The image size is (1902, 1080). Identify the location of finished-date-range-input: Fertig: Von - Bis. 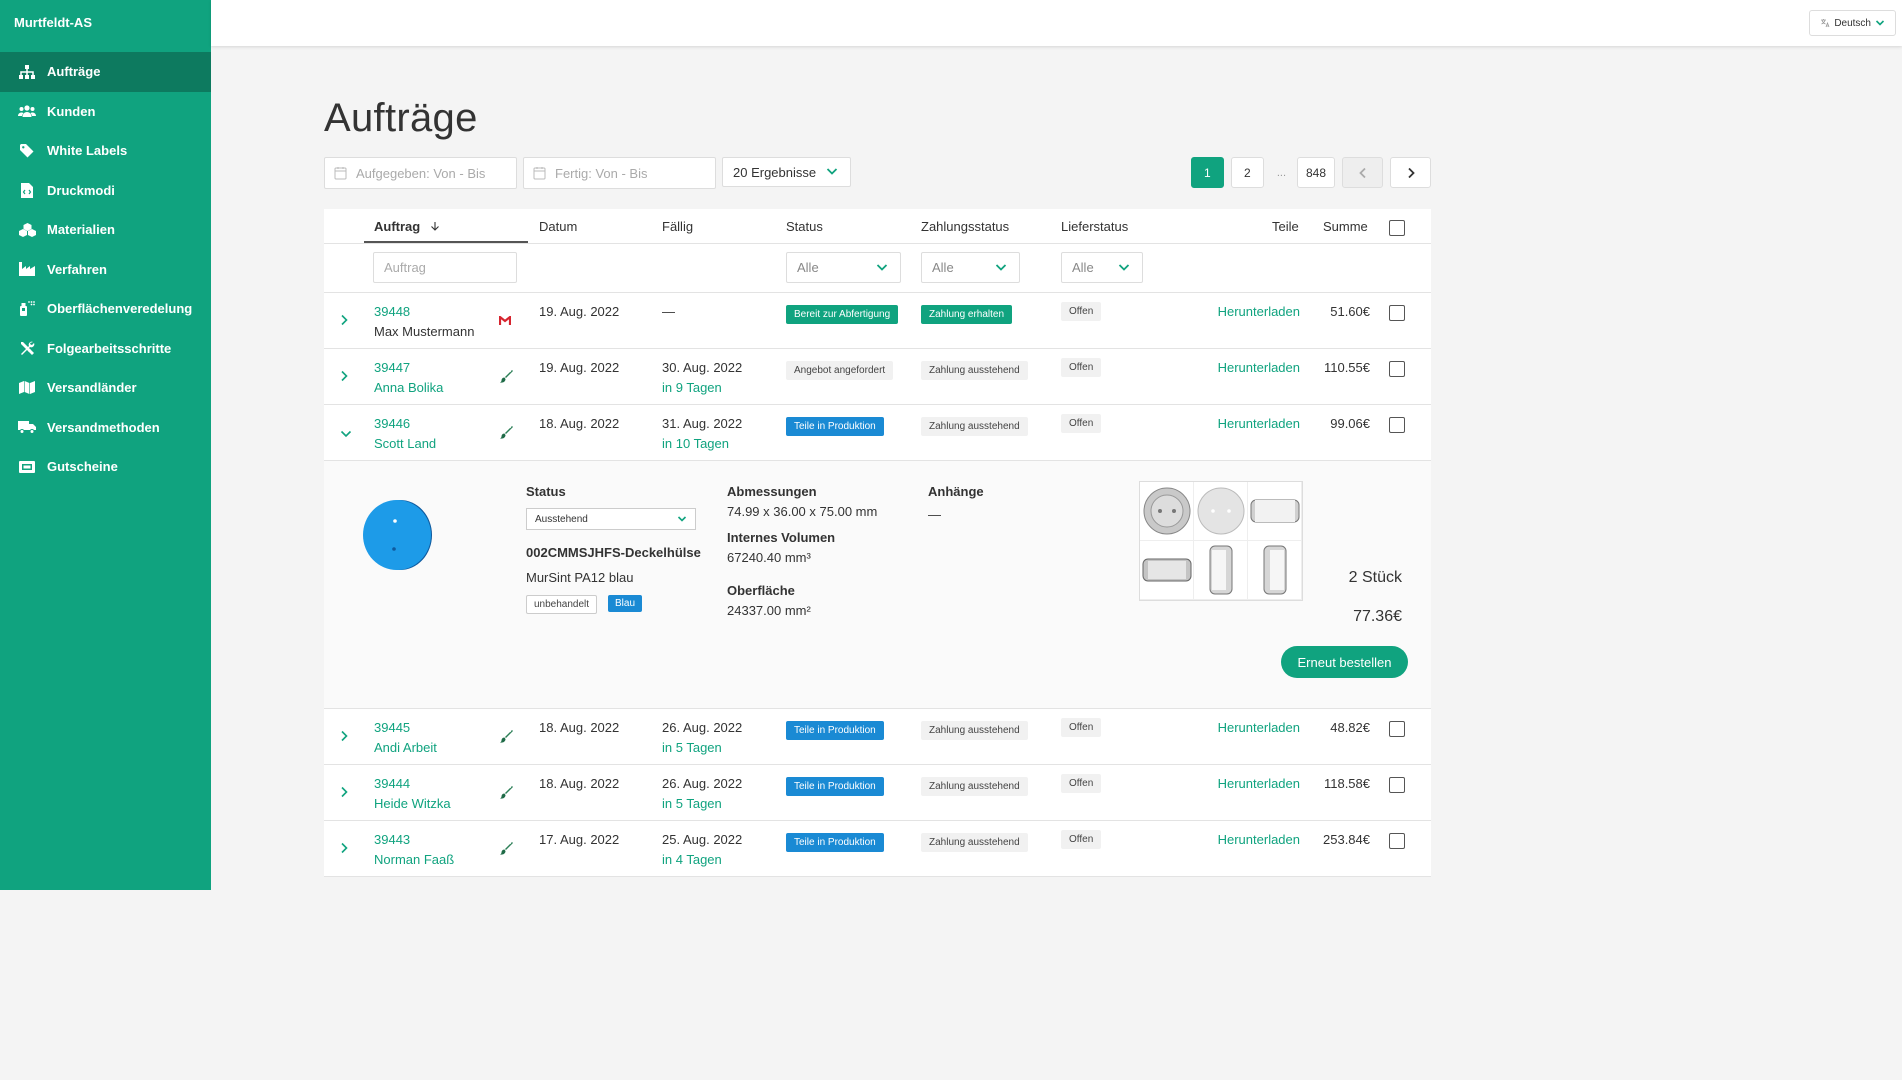
(619, 173).